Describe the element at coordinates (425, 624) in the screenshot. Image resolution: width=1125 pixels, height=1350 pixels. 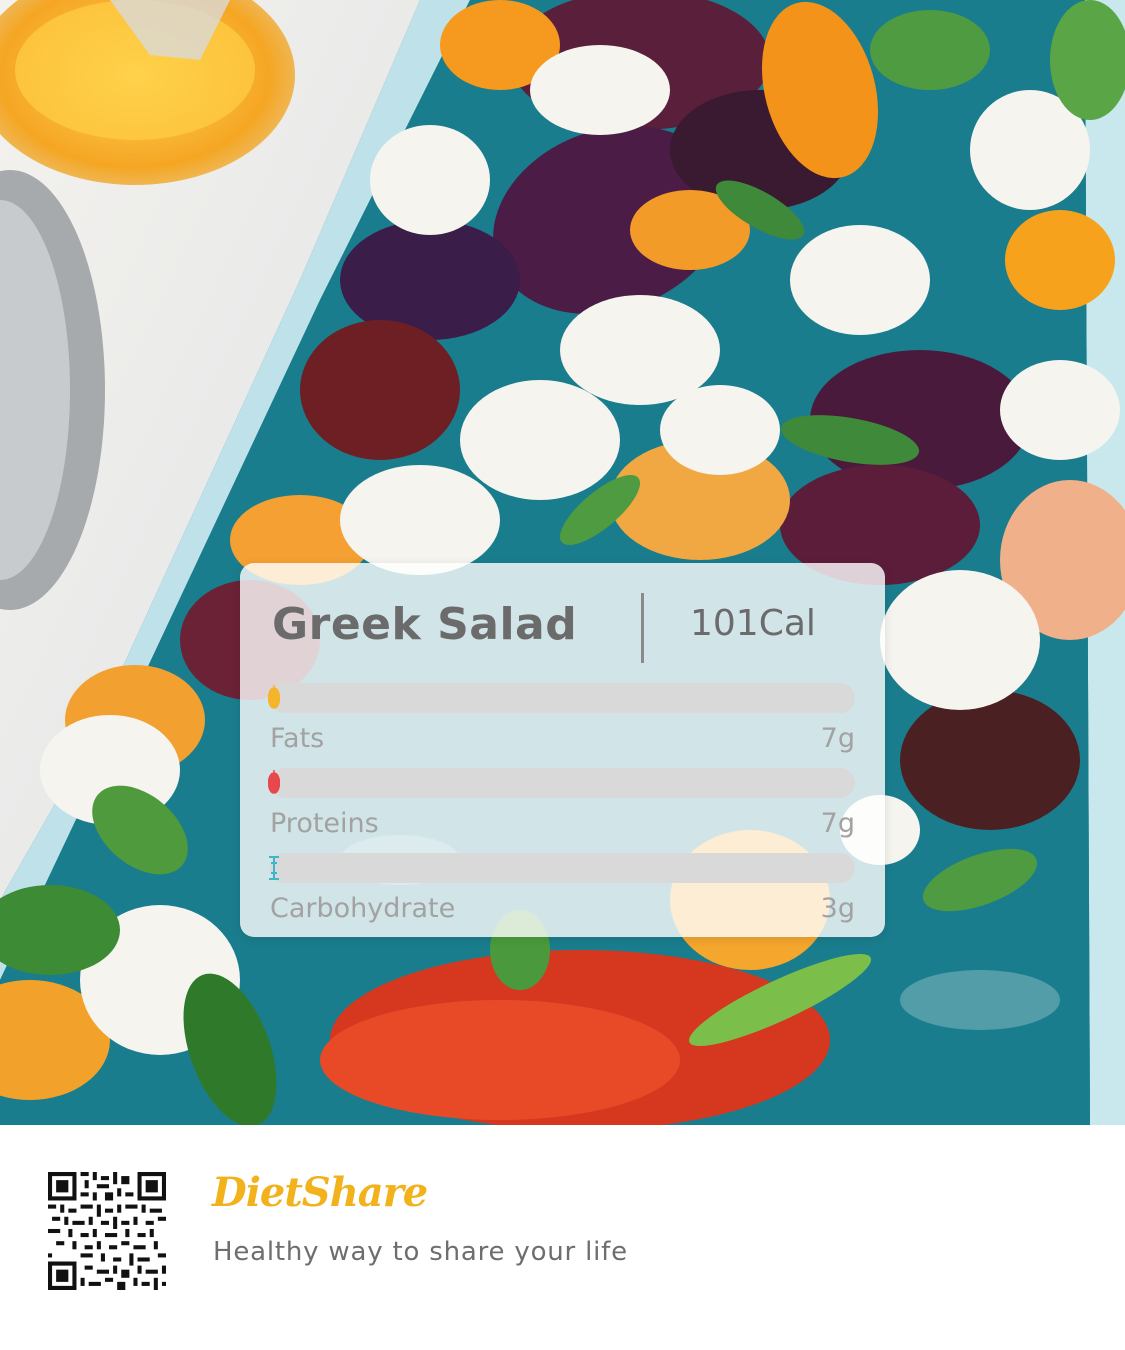
I see `dish-title: Greek Salad` at that location.